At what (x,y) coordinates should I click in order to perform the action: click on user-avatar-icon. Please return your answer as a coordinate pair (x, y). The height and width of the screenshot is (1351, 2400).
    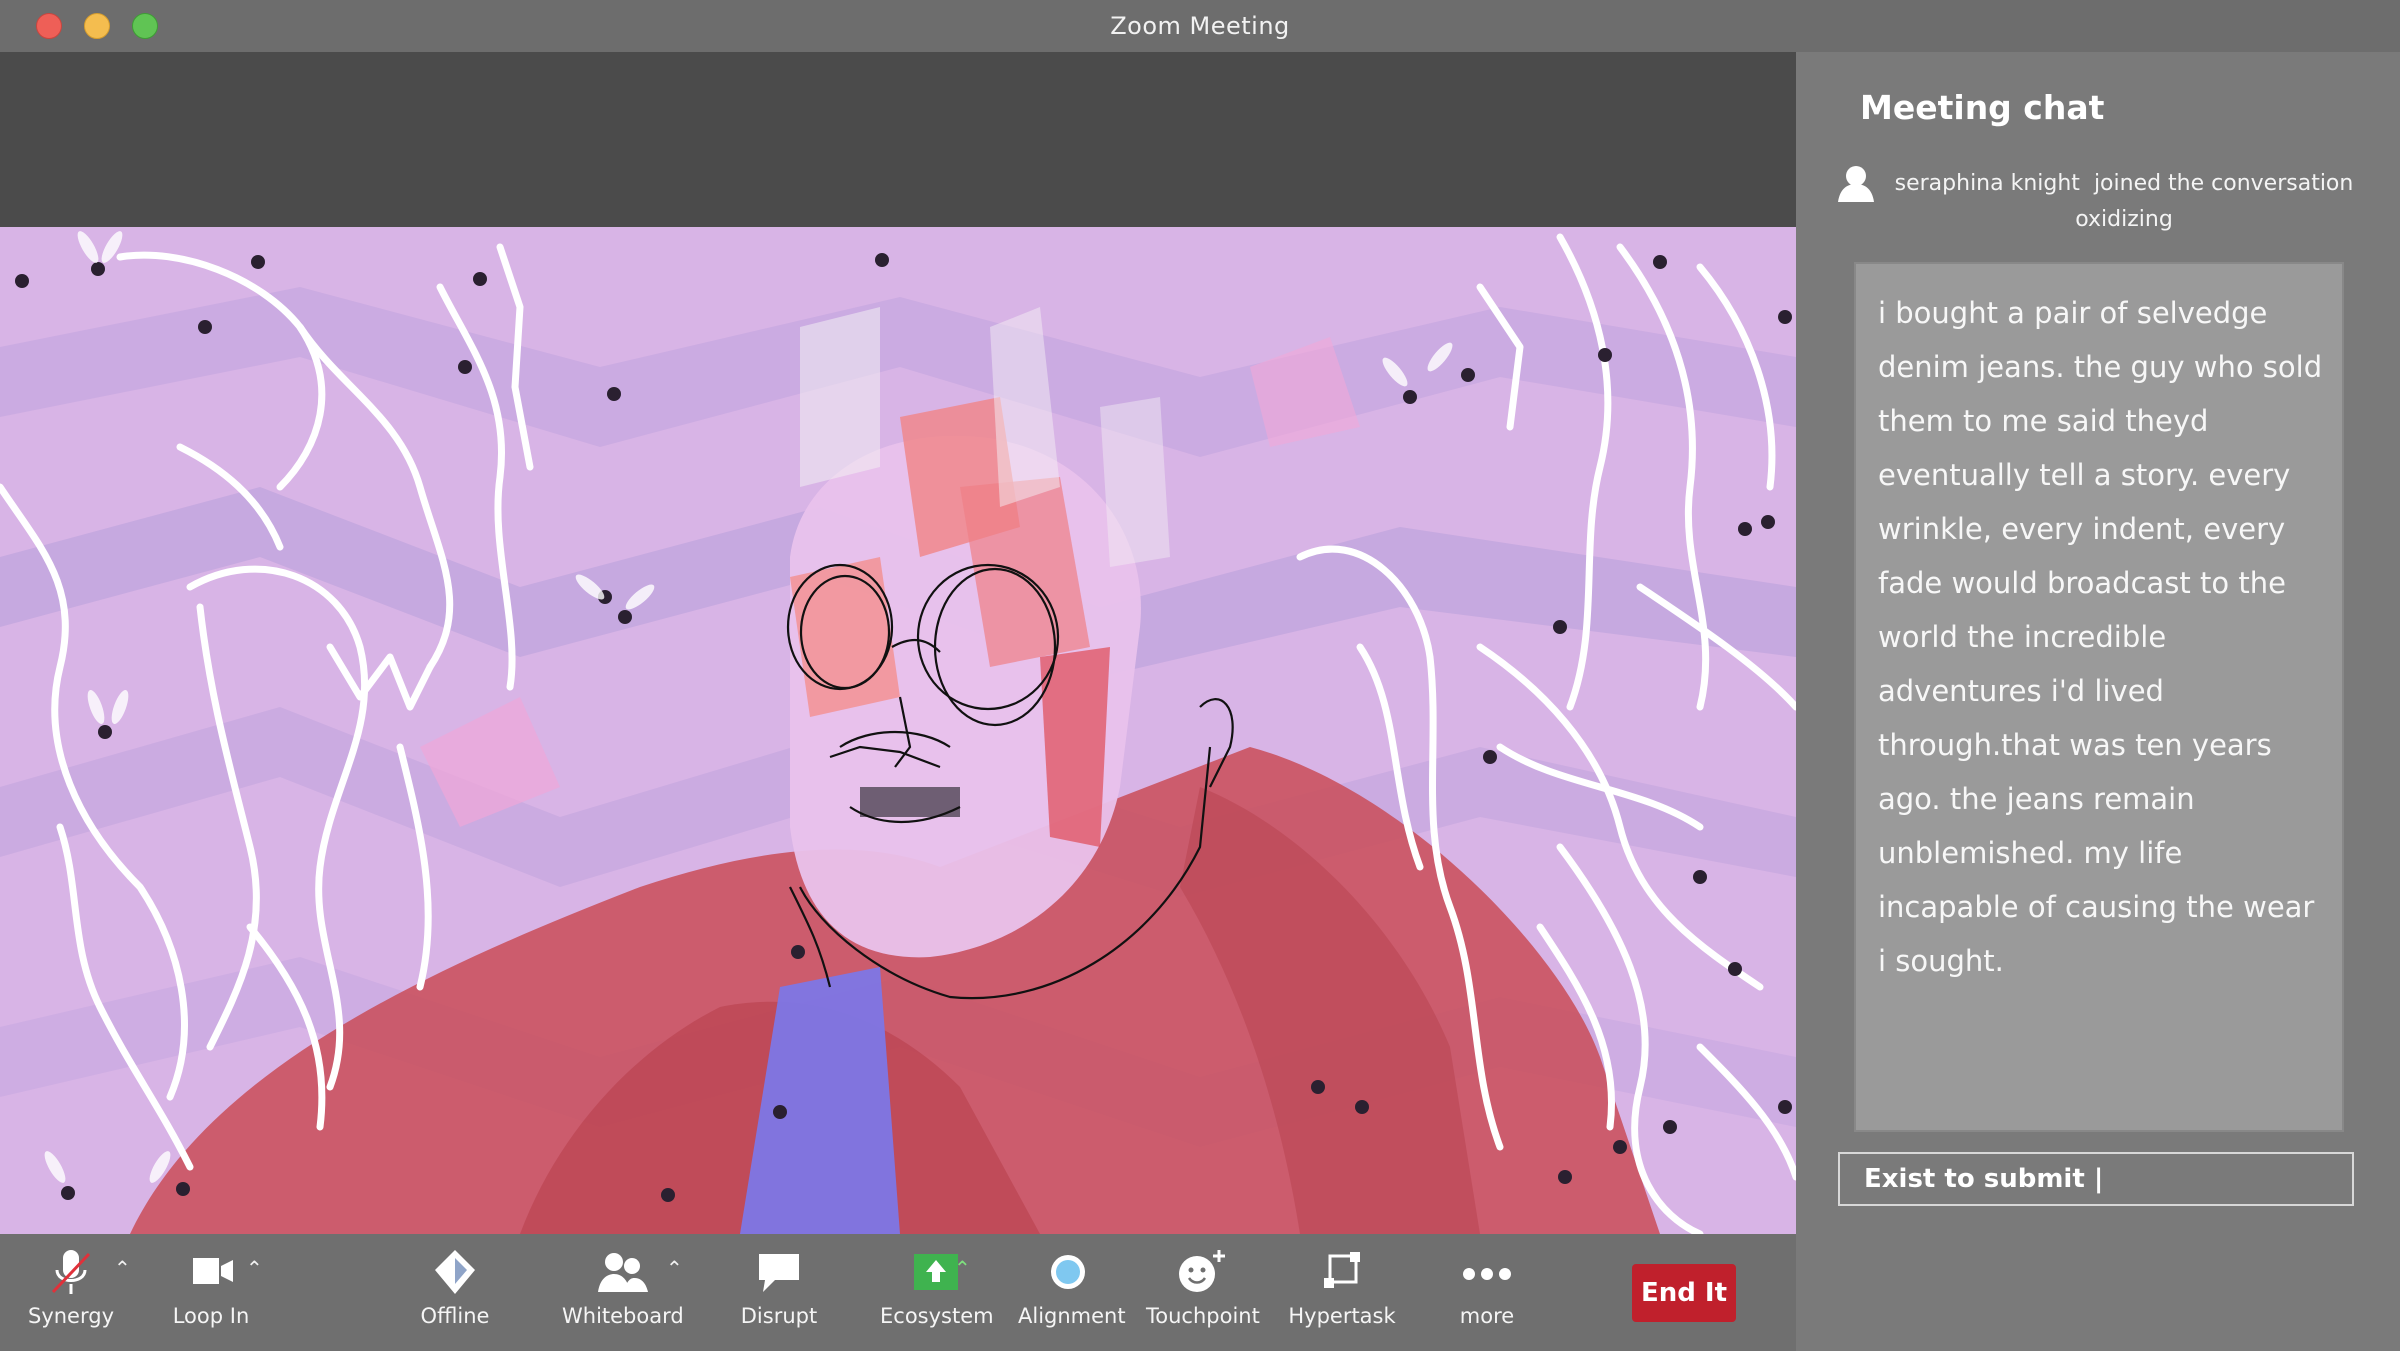
    Looking at the image, I should click on (1856, 184).